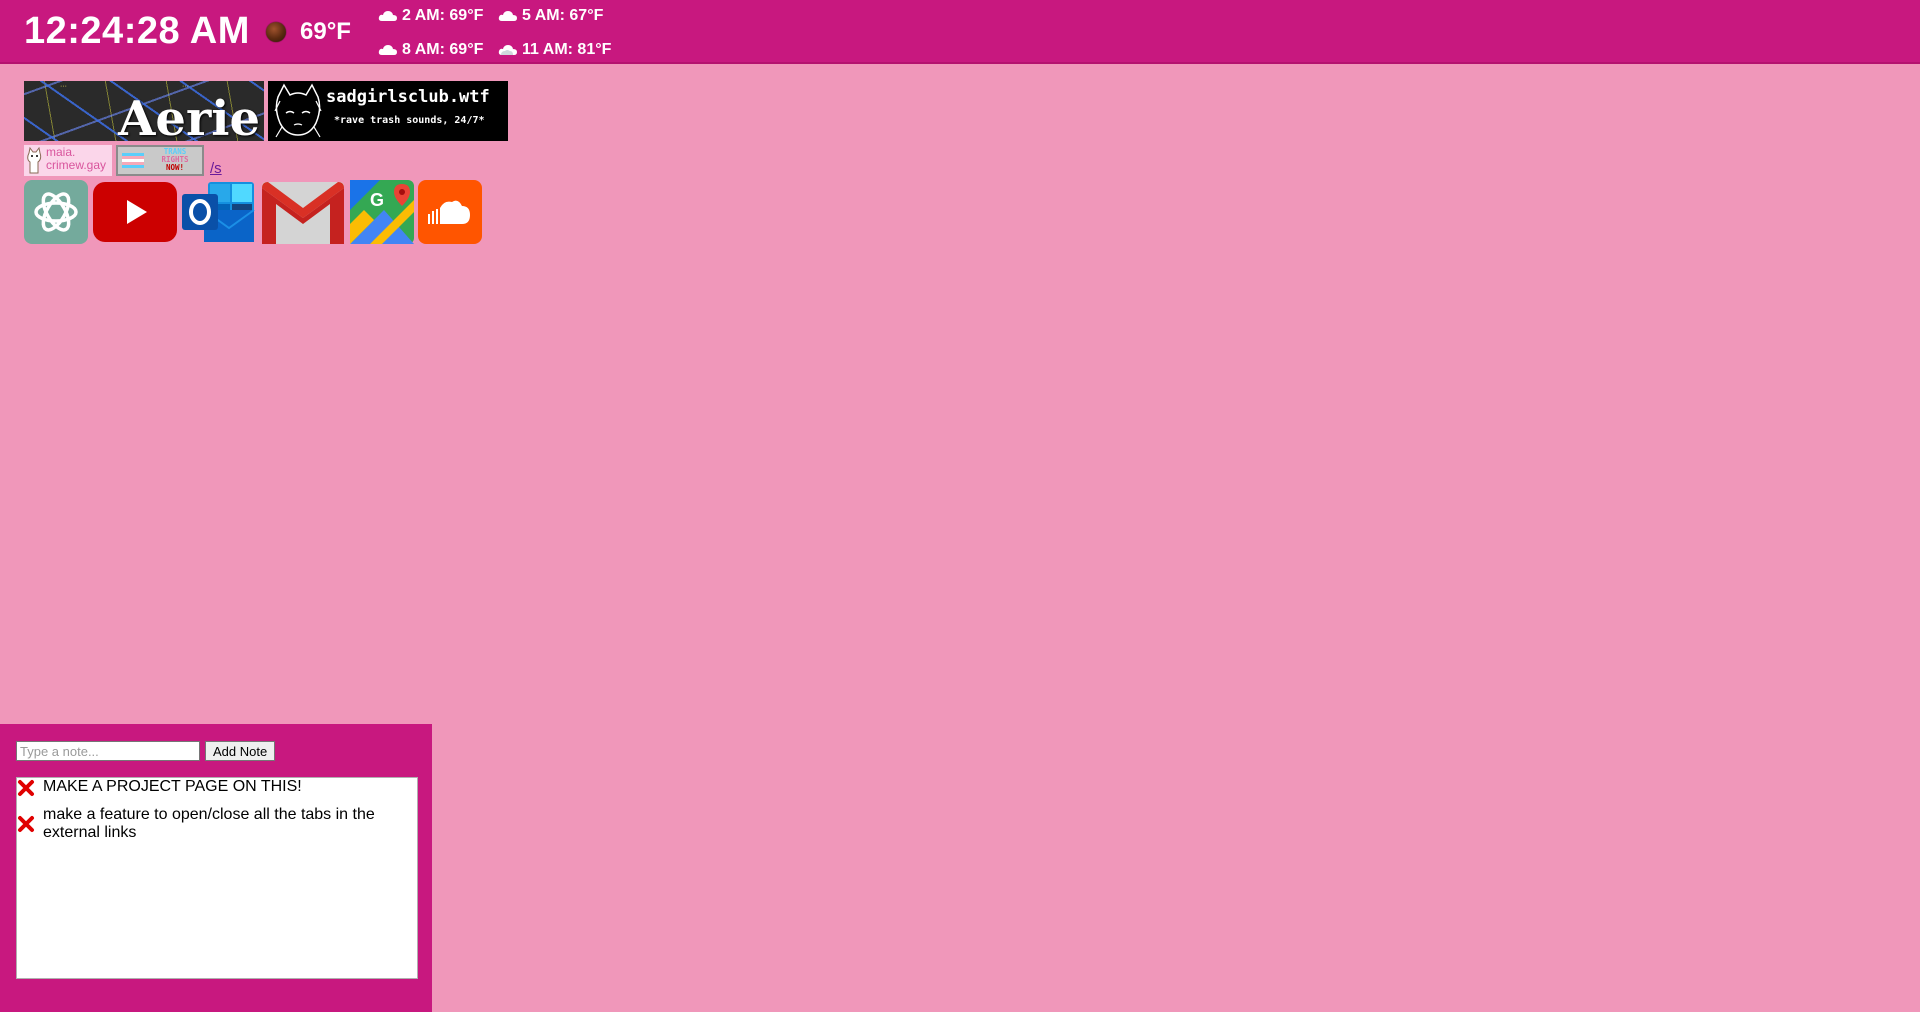  Describe the element at coordinates (298, 110) in the screenshot. I see `anime-girl-drawing` at that location.